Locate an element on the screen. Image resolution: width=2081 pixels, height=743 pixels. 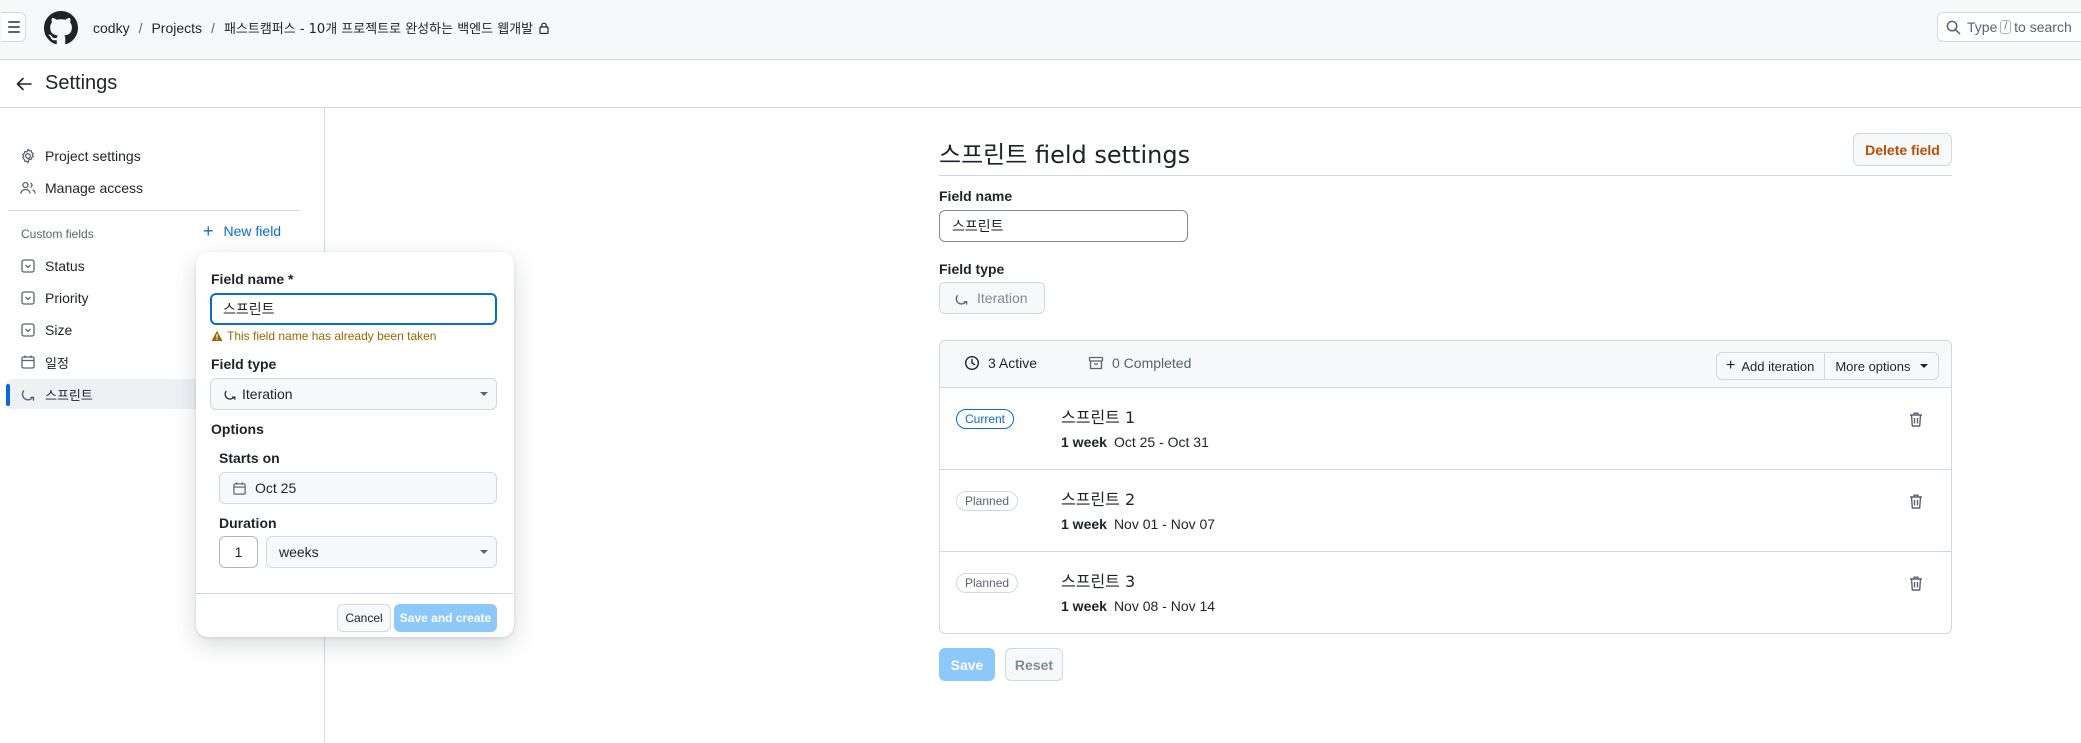
delete-field-button: Delete field is located at coordinates (1902, 149).